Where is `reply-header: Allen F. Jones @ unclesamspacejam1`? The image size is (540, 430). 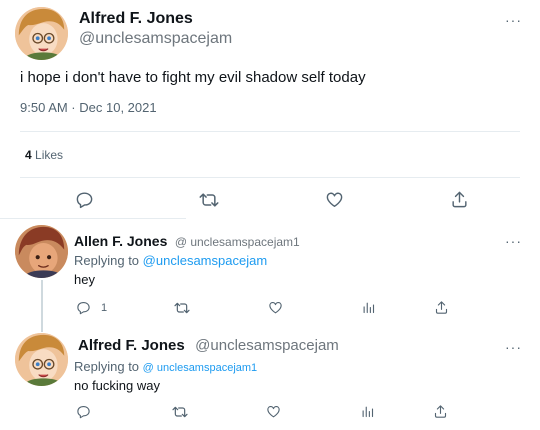
reply-header: Allen F. Jones @ unclesamspacejam1 is located at coordinates (187, 242).